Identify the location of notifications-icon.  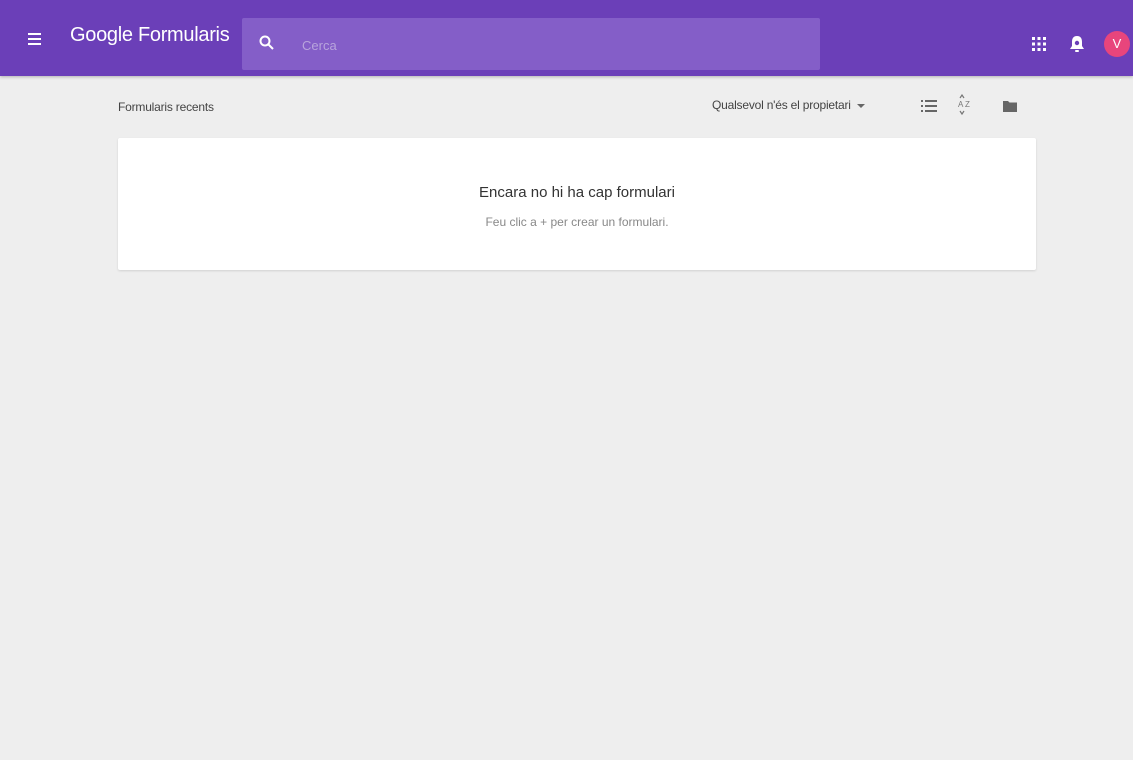
(1077, 44).